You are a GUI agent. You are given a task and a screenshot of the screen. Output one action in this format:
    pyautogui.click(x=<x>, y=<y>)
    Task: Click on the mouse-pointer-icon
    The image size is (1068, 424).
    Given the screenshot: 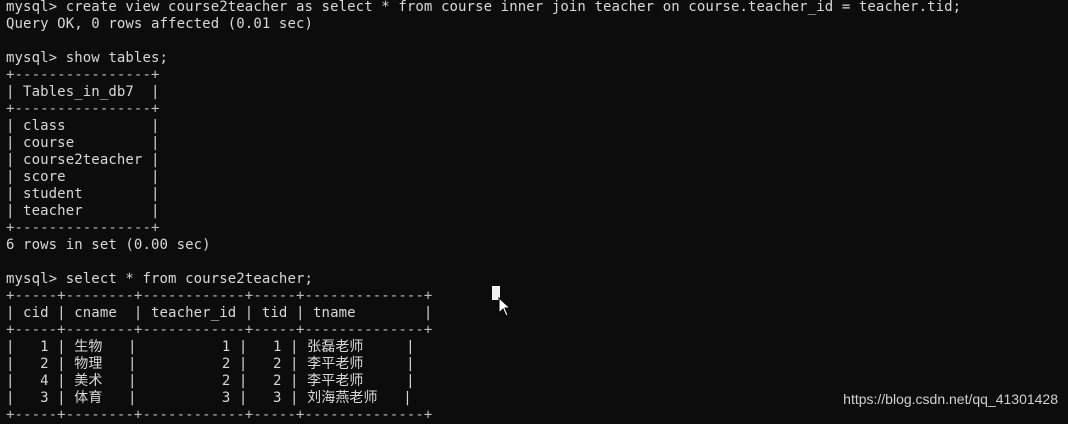 What is the action you would take?
    pyautogui.click(x=505, y=308)
    